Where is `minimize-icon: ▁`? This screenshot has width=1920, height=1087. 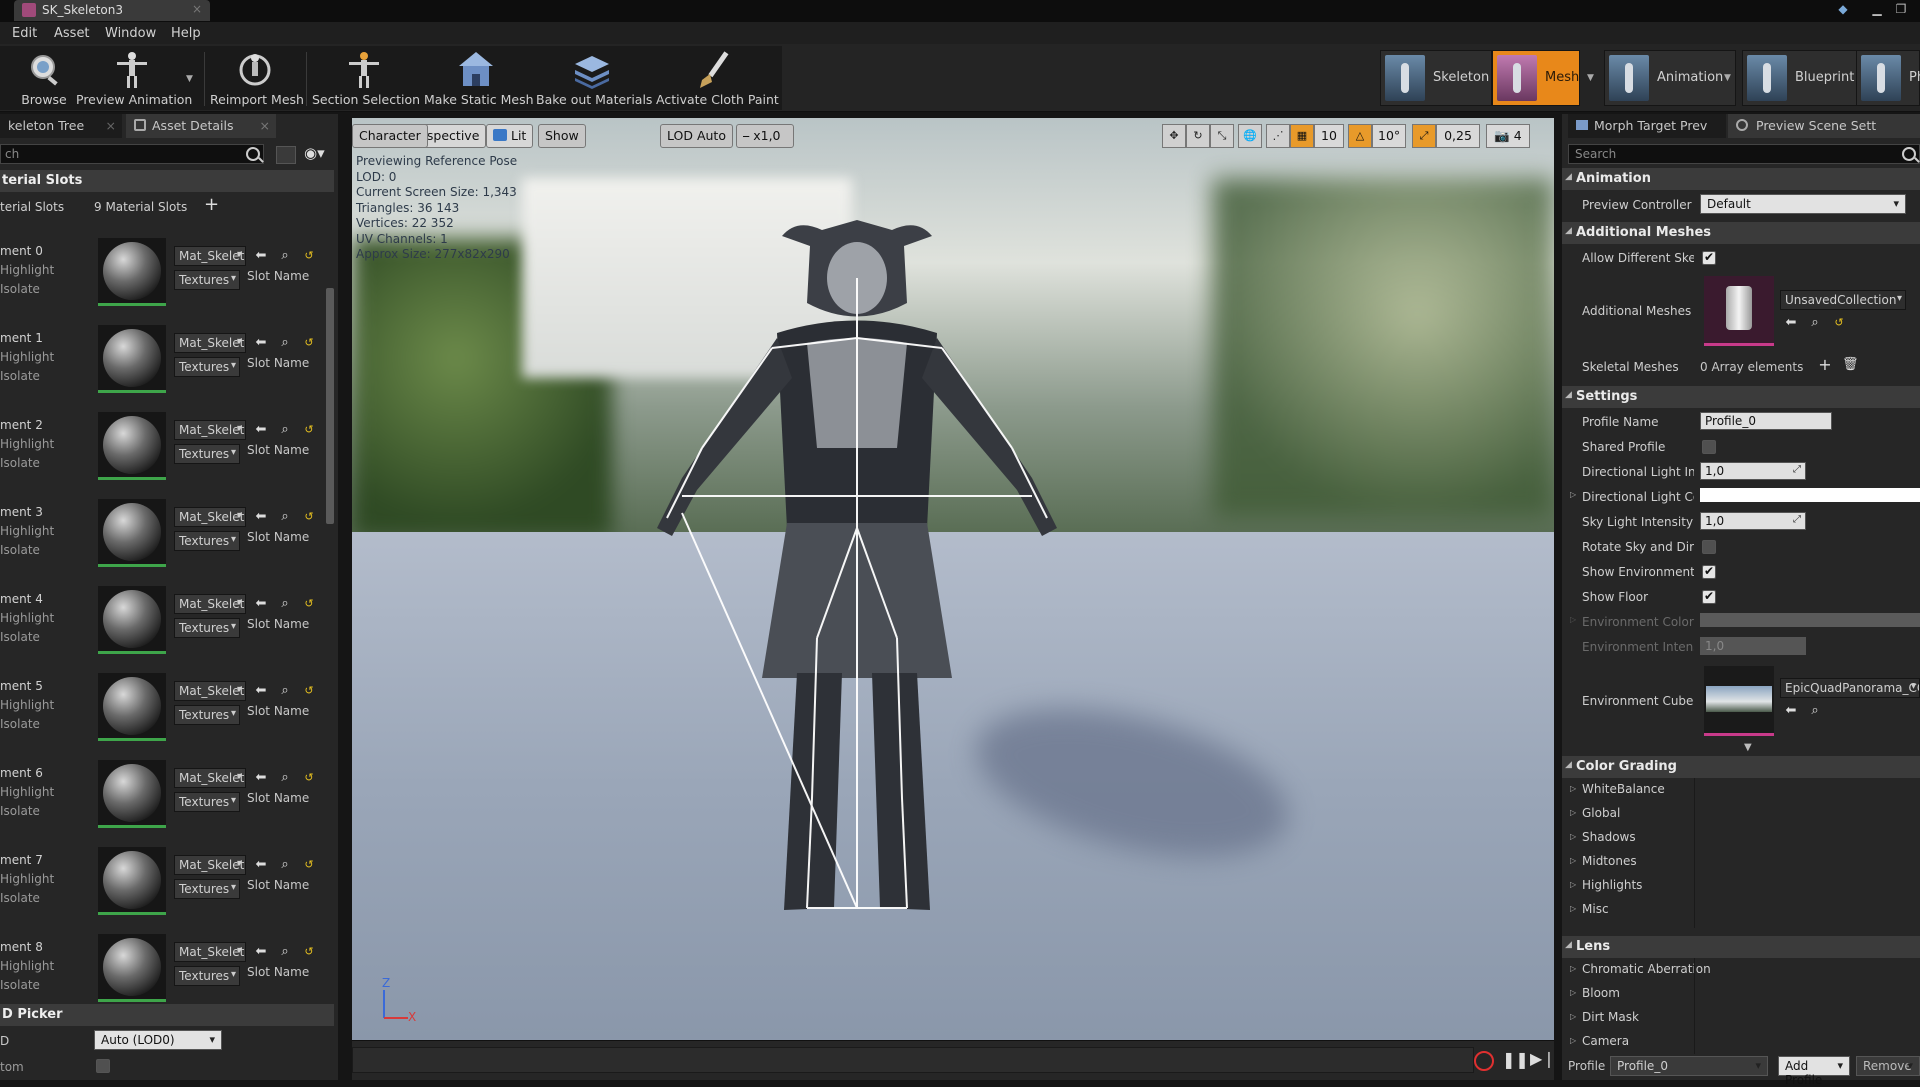 minimize-icon: ▁ is located at coordinates (1877, 10).